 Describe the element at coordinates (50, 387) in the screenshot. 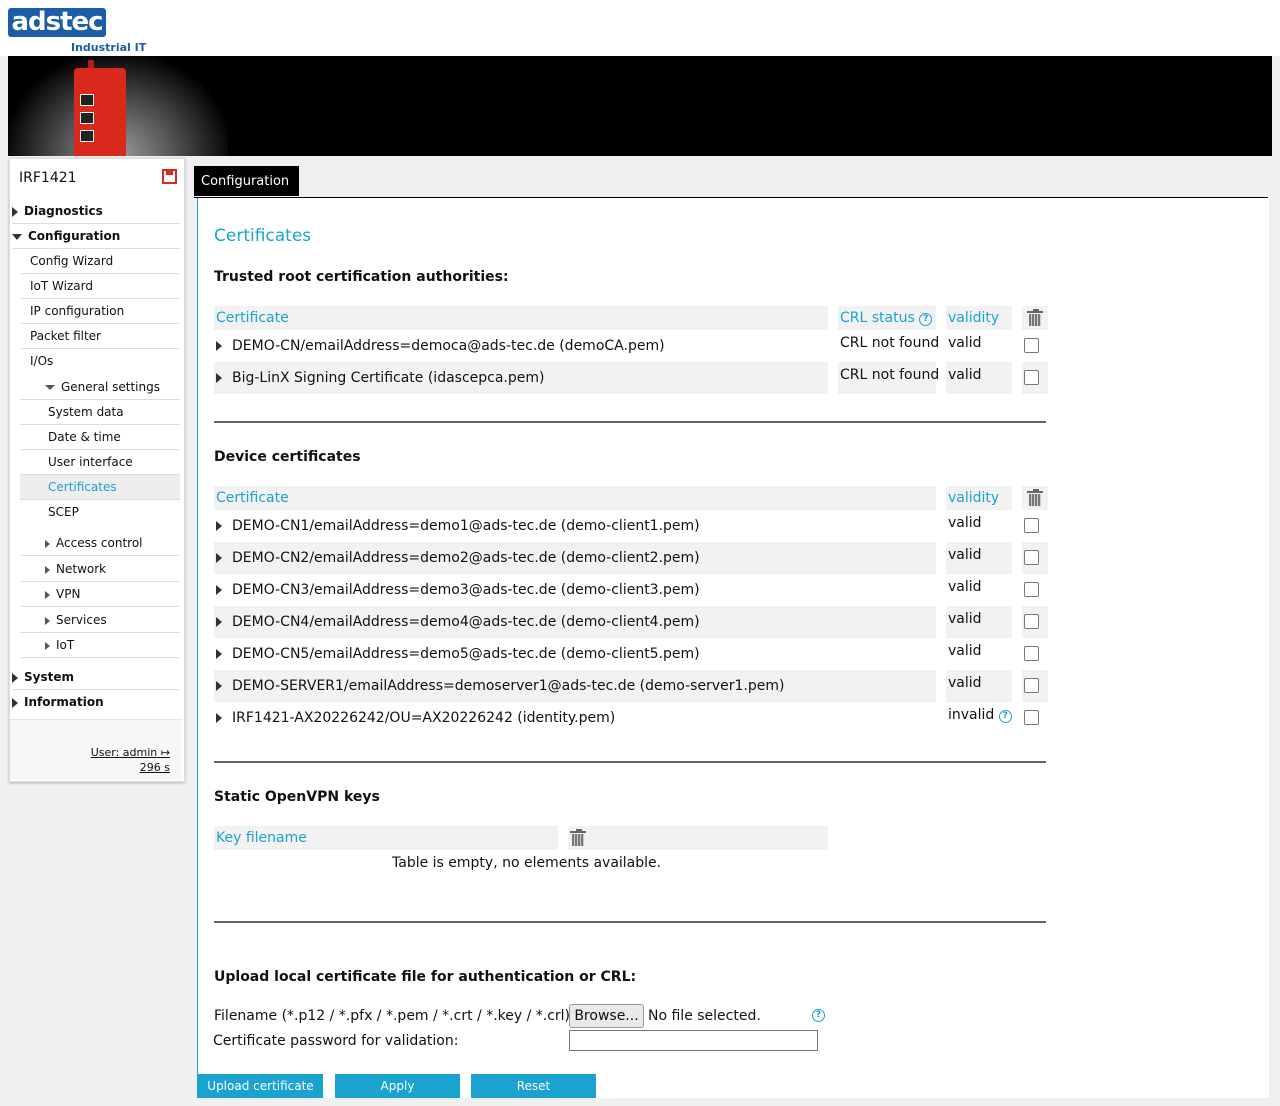

I see `collapse-icon` at that location.